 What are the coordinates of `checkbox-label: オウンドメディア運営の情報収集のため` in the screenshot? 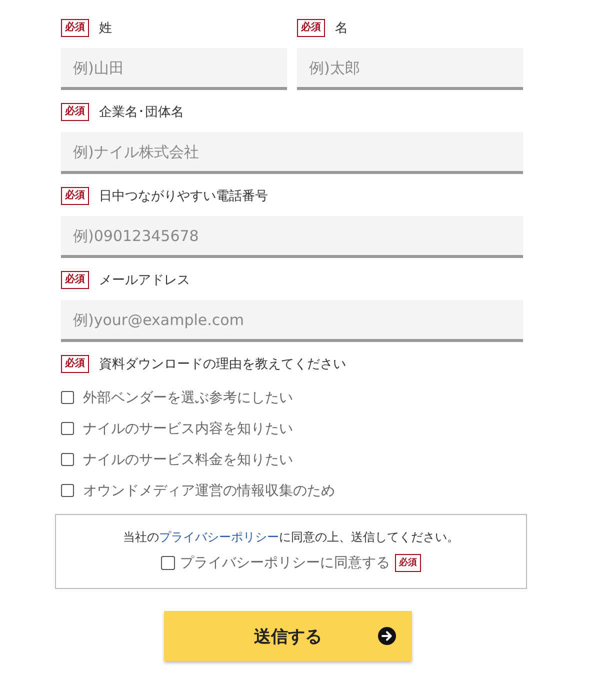 It's located at (209, 491).